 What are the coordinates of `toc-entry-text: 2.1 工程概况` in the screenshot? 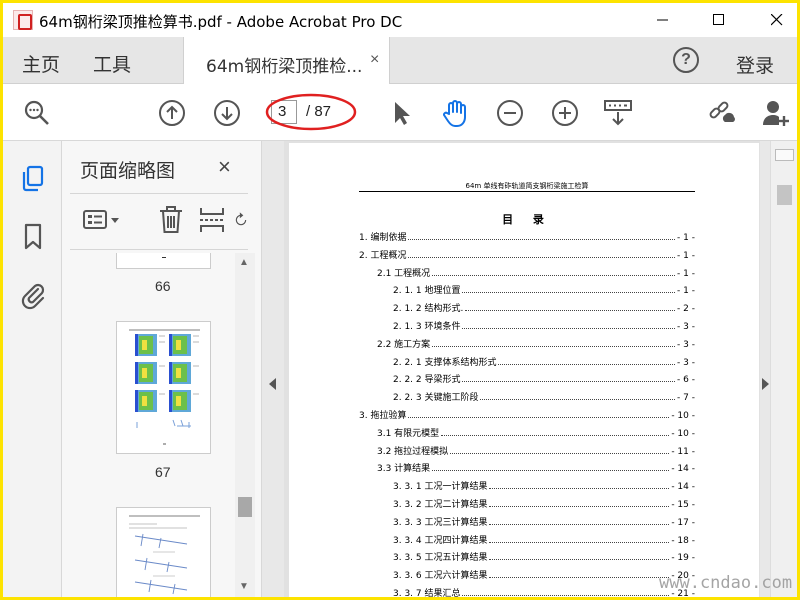 It's located at (404, 273).